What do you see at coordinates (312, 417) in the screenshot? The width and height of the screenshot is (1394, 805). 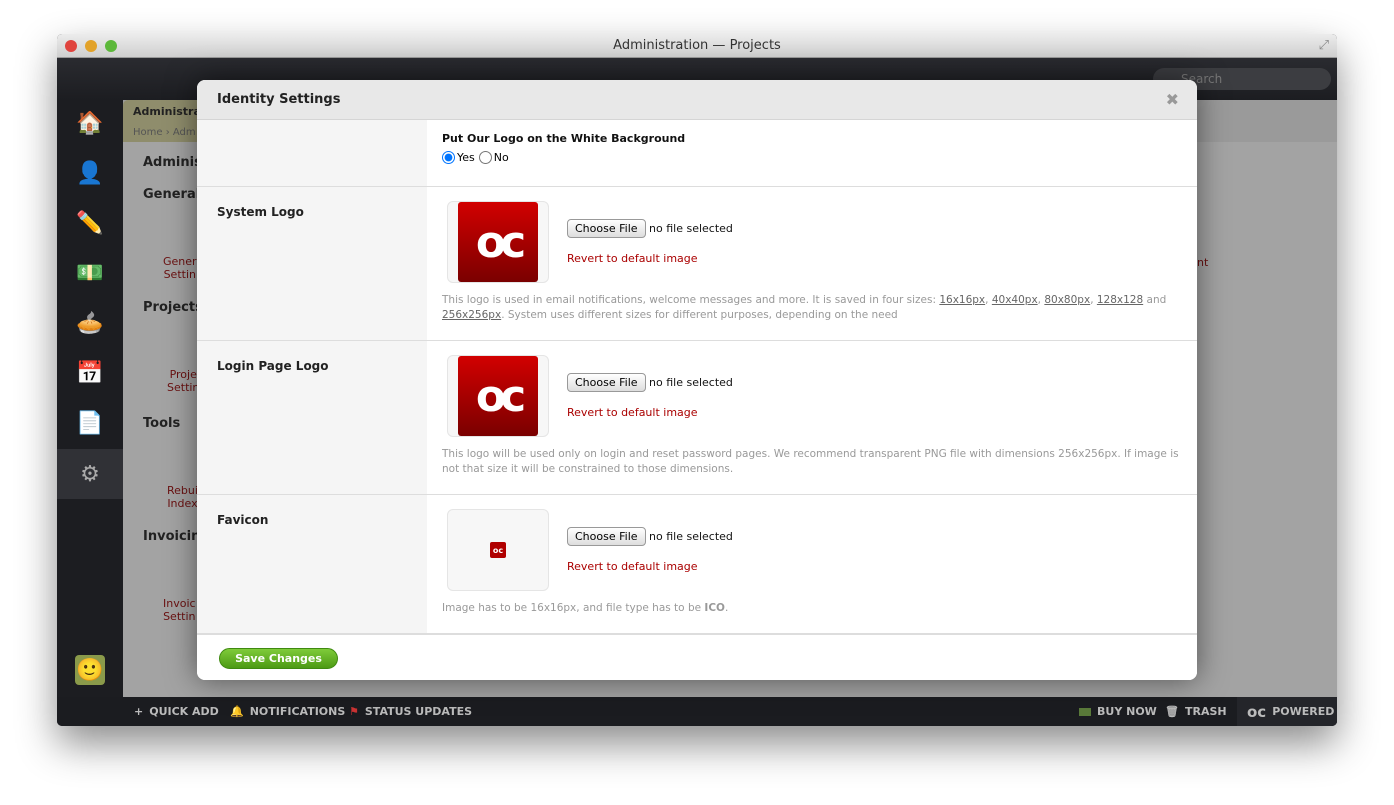 I see `login-logo-label: Login Page Logo` at bounding box center [312, 417].